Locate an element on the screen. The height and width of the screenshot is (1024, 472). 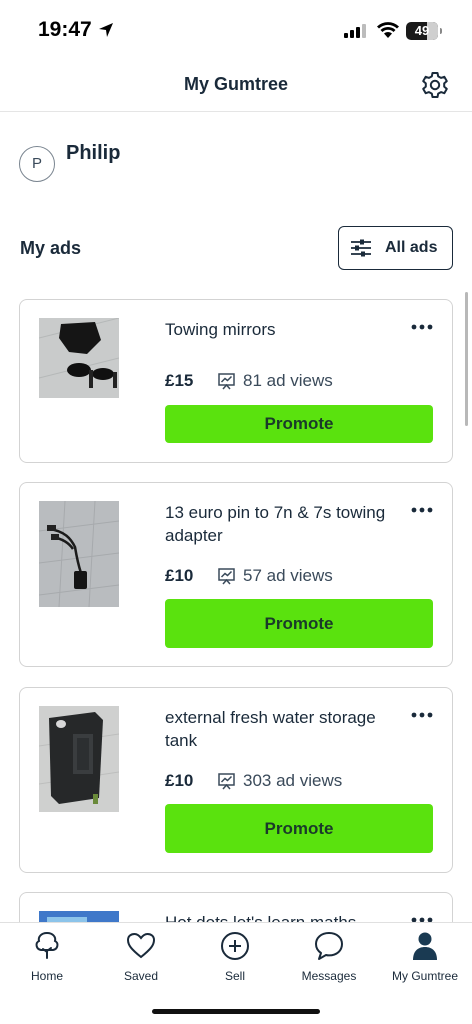
nav-home-label: Home is located at coordinates (46, 976).